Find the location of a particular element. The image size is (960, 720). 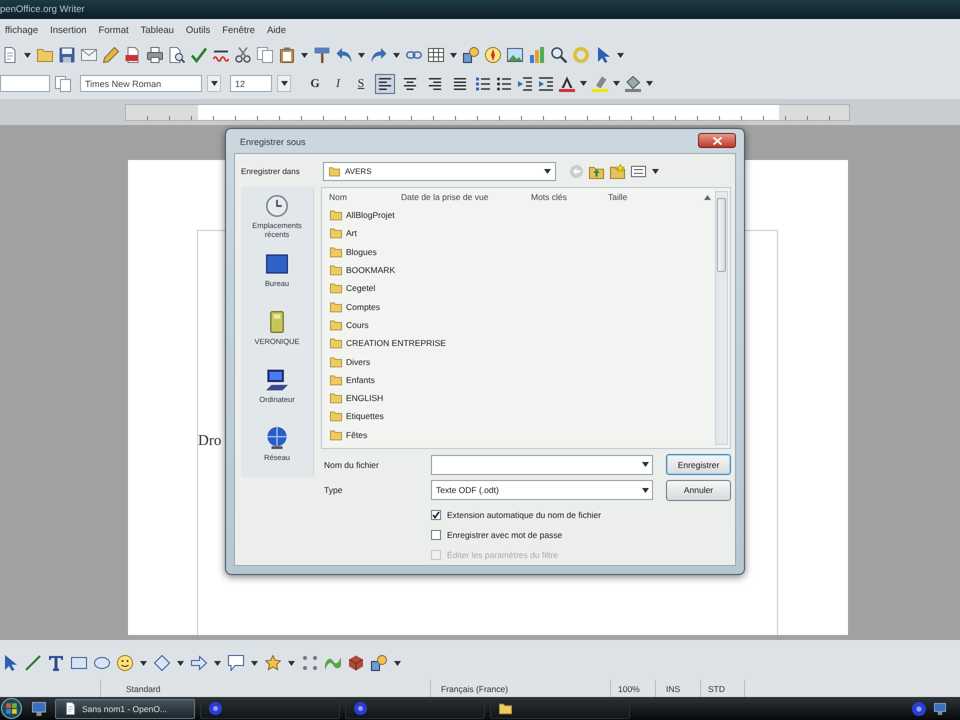

folder-item: CREATION ENTREPRISE is located at coordinates (387, 343).